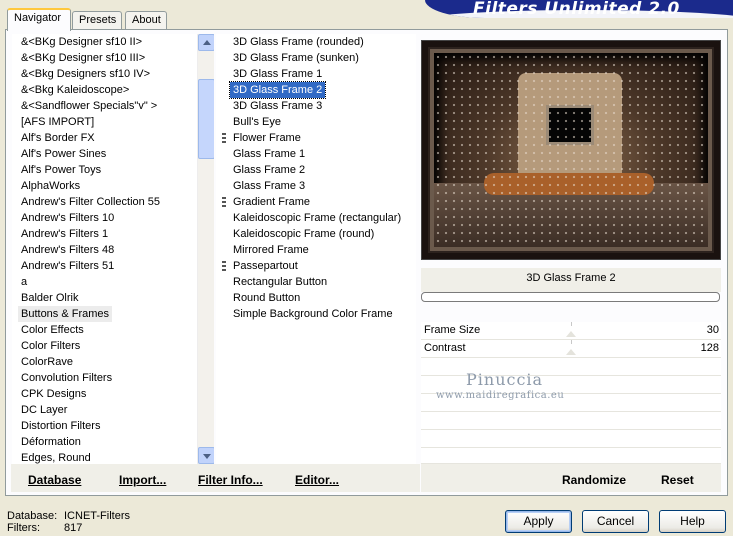 This screenshot has height=536, width=733. I want to click on filter-item: Flower Frame, so click(263, 138).